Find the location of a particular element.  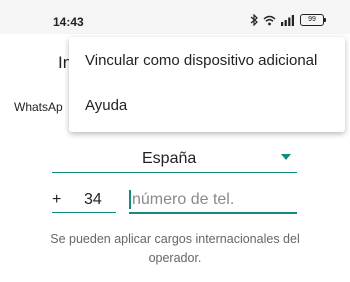

country-code-plus: + is located at coordinates (57, 199).